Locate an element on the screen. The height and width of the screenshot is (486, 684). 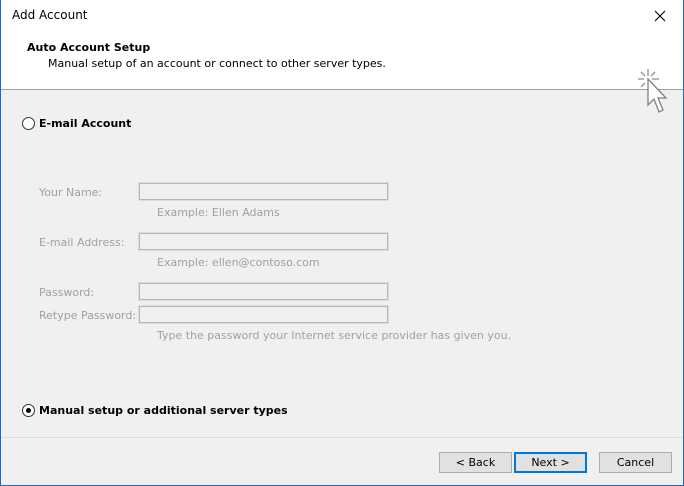
email-address-label: E-mail Address: is located at coordinates (82, 242).